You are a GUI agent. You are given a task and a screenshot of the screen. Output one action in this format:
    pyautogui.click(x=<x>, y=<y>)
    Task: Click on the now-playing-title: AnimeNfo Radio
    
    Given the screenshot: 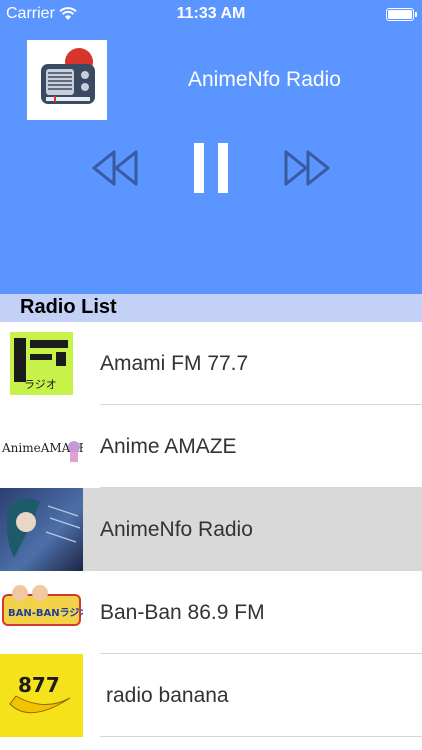 What is the action you would take?
    pyautogui.click(x=264, y=79)
    